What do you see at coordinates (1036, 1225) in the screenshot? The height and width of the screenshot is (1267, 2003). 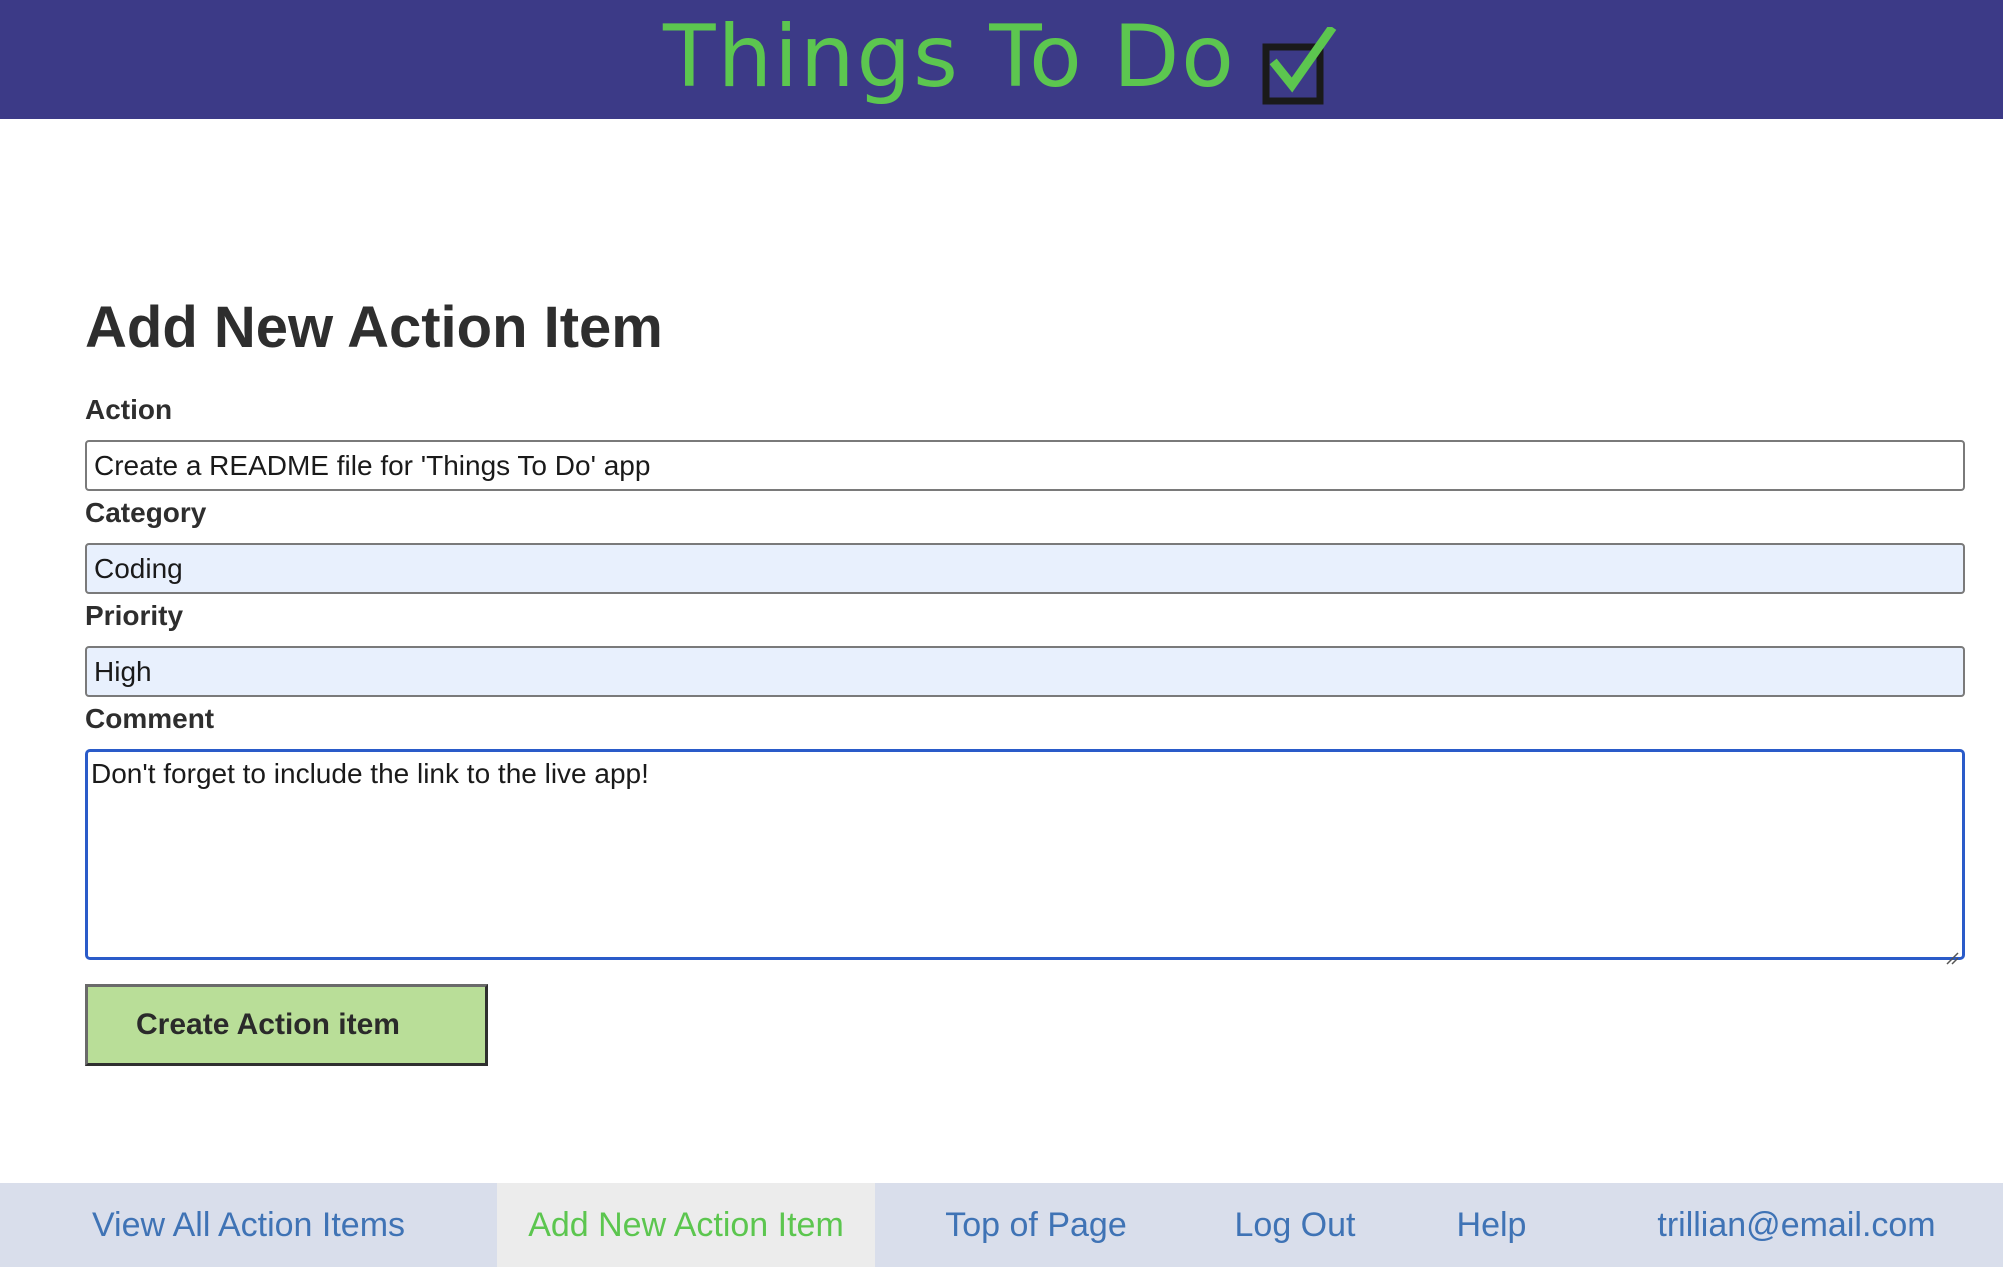 I see `nav-top-of-page: Top of Page` at bounding box center [1036, 1225].